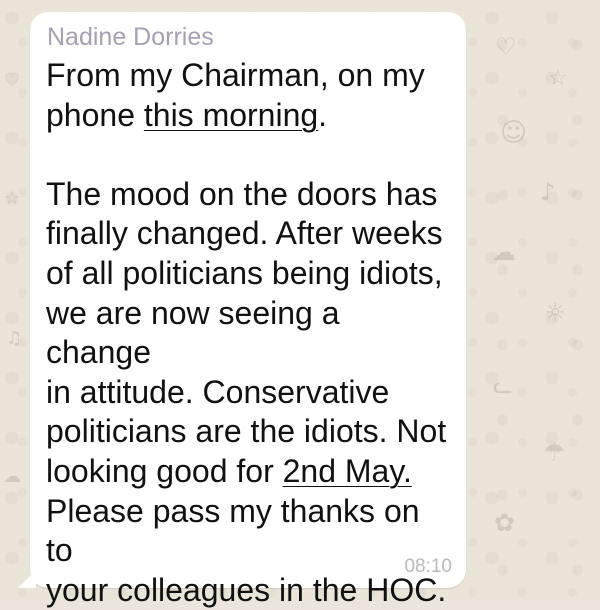  Describe the element at coordinates (428, 566) in the screenshot. I see `message-timestamp: 08:10` at that location.